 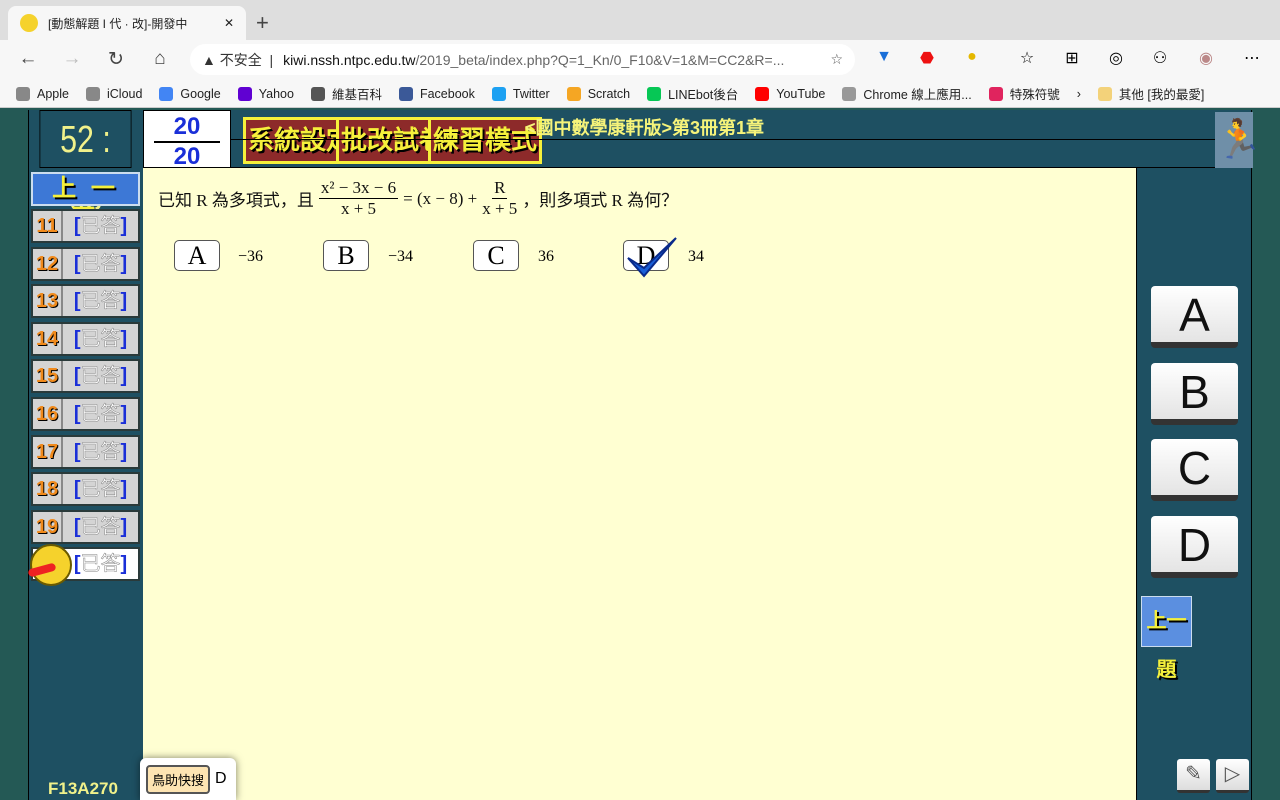 I want to click on quick-search-value: D, so click(x=221, y=778).